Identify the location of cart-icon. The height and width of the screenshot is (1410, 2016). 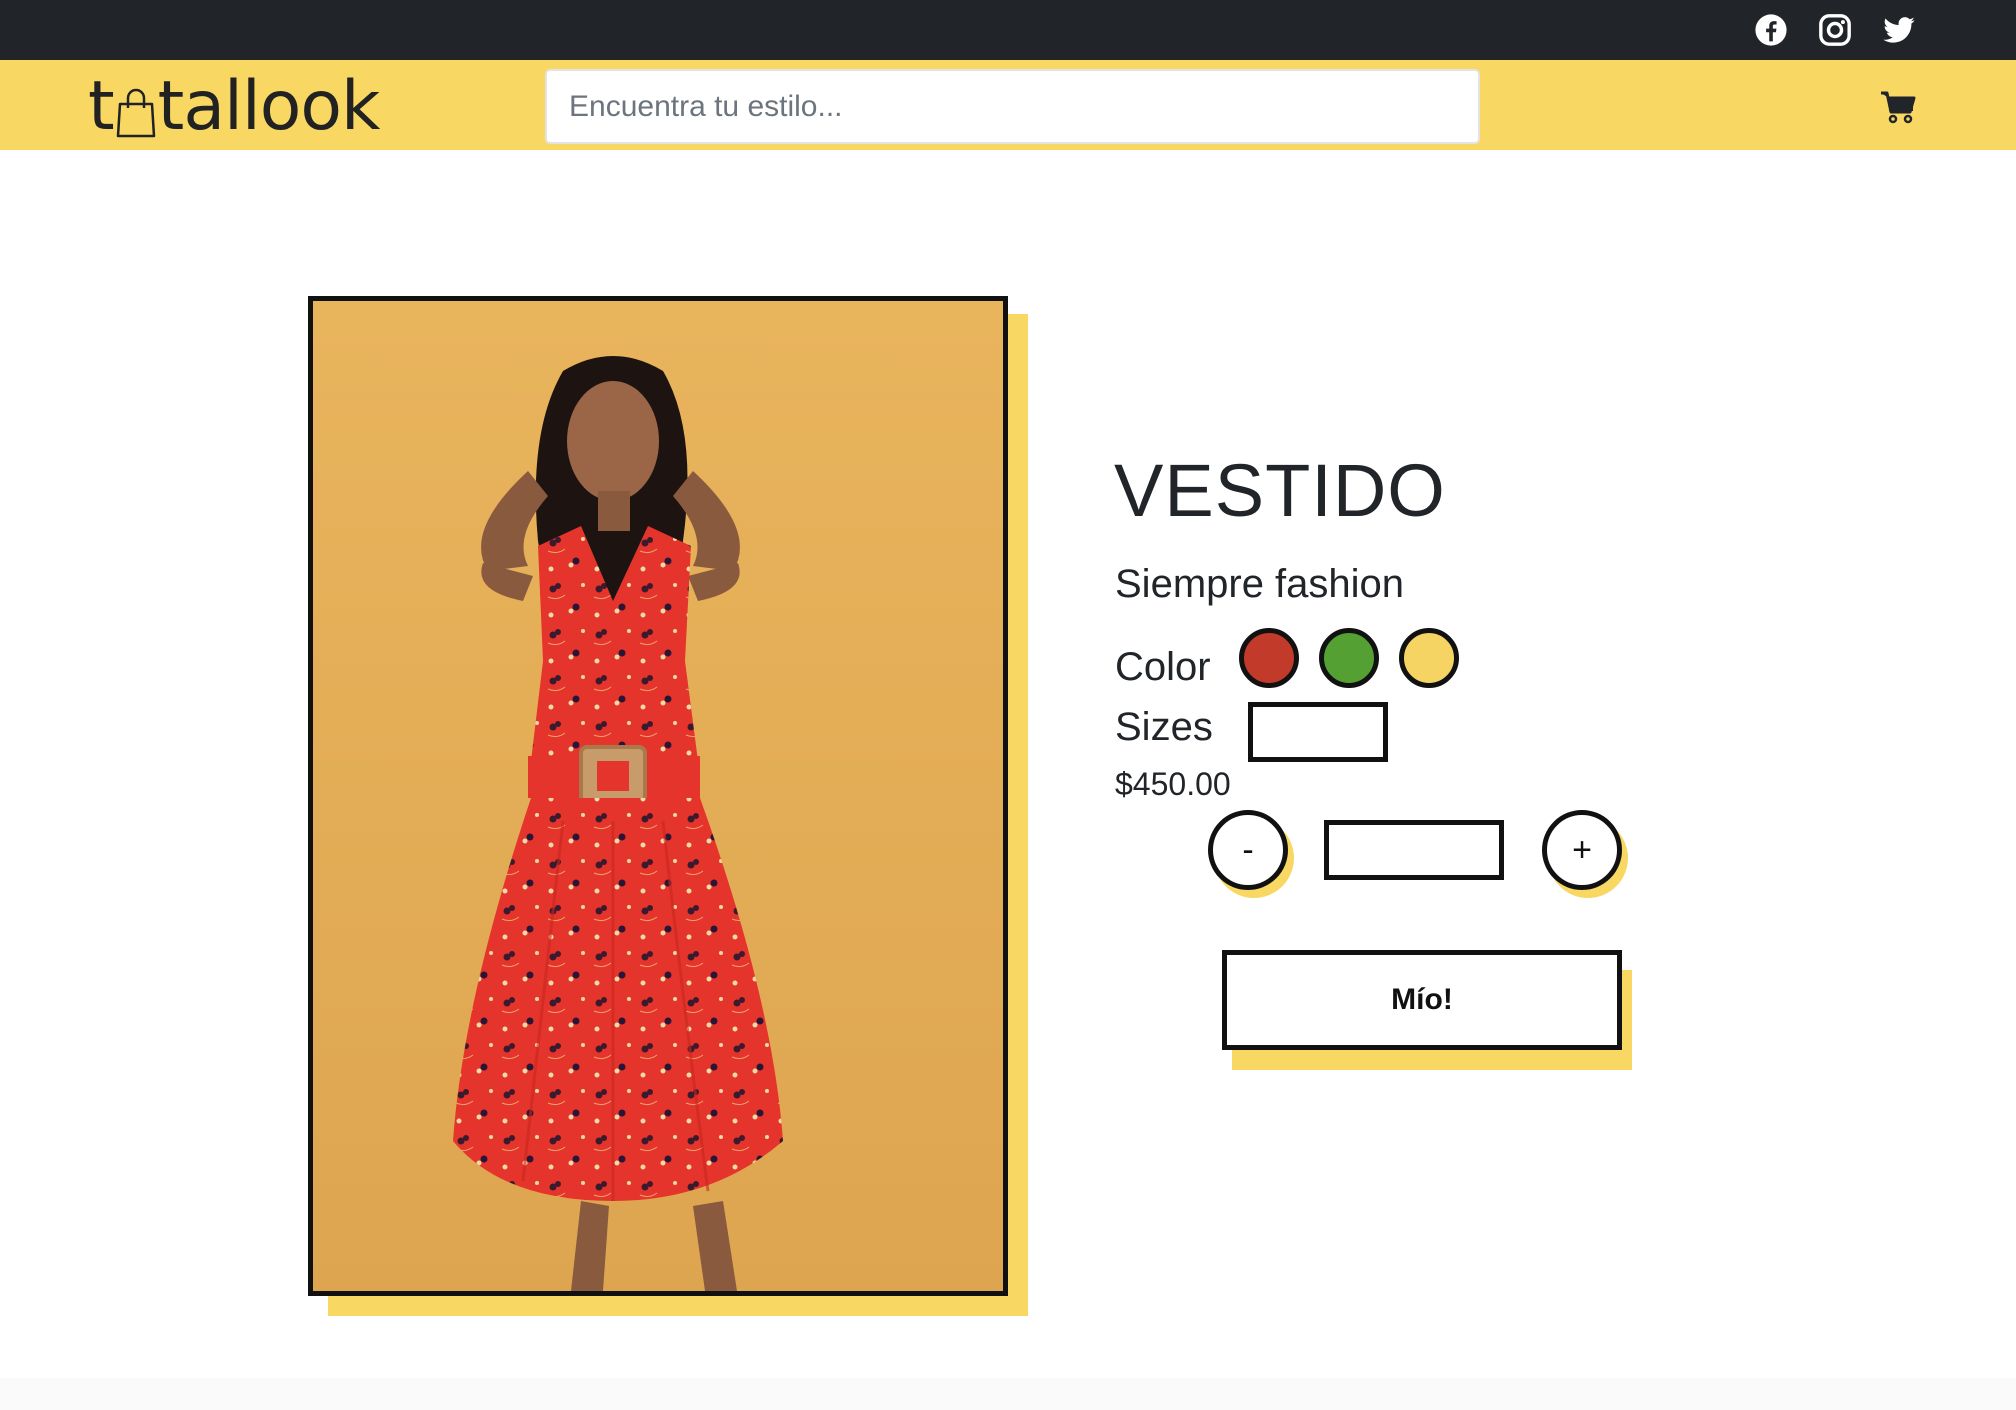
(1898, 107).